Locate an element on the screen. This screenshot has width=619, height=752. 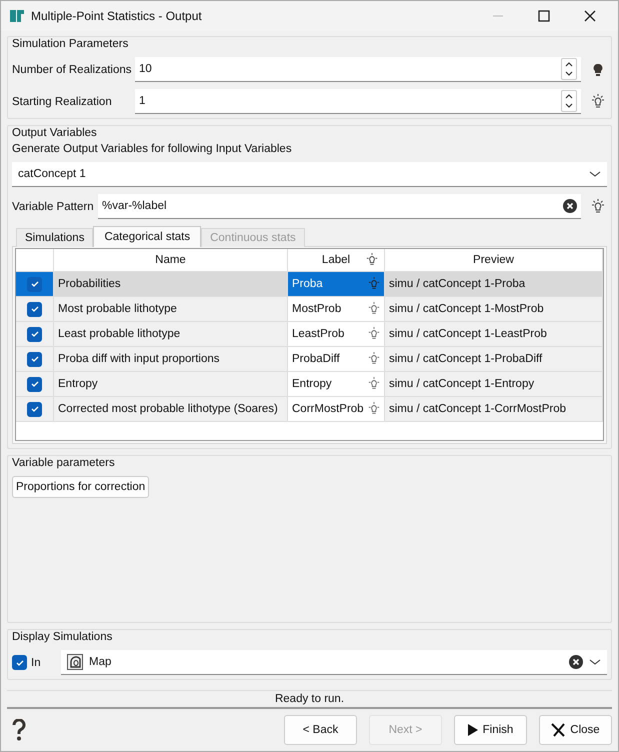
table-row: Corrected most probable lithotype (Soares) CorrMostProb simu / catConcept 1-CorrMostProb is located at coordinates (309, 409).